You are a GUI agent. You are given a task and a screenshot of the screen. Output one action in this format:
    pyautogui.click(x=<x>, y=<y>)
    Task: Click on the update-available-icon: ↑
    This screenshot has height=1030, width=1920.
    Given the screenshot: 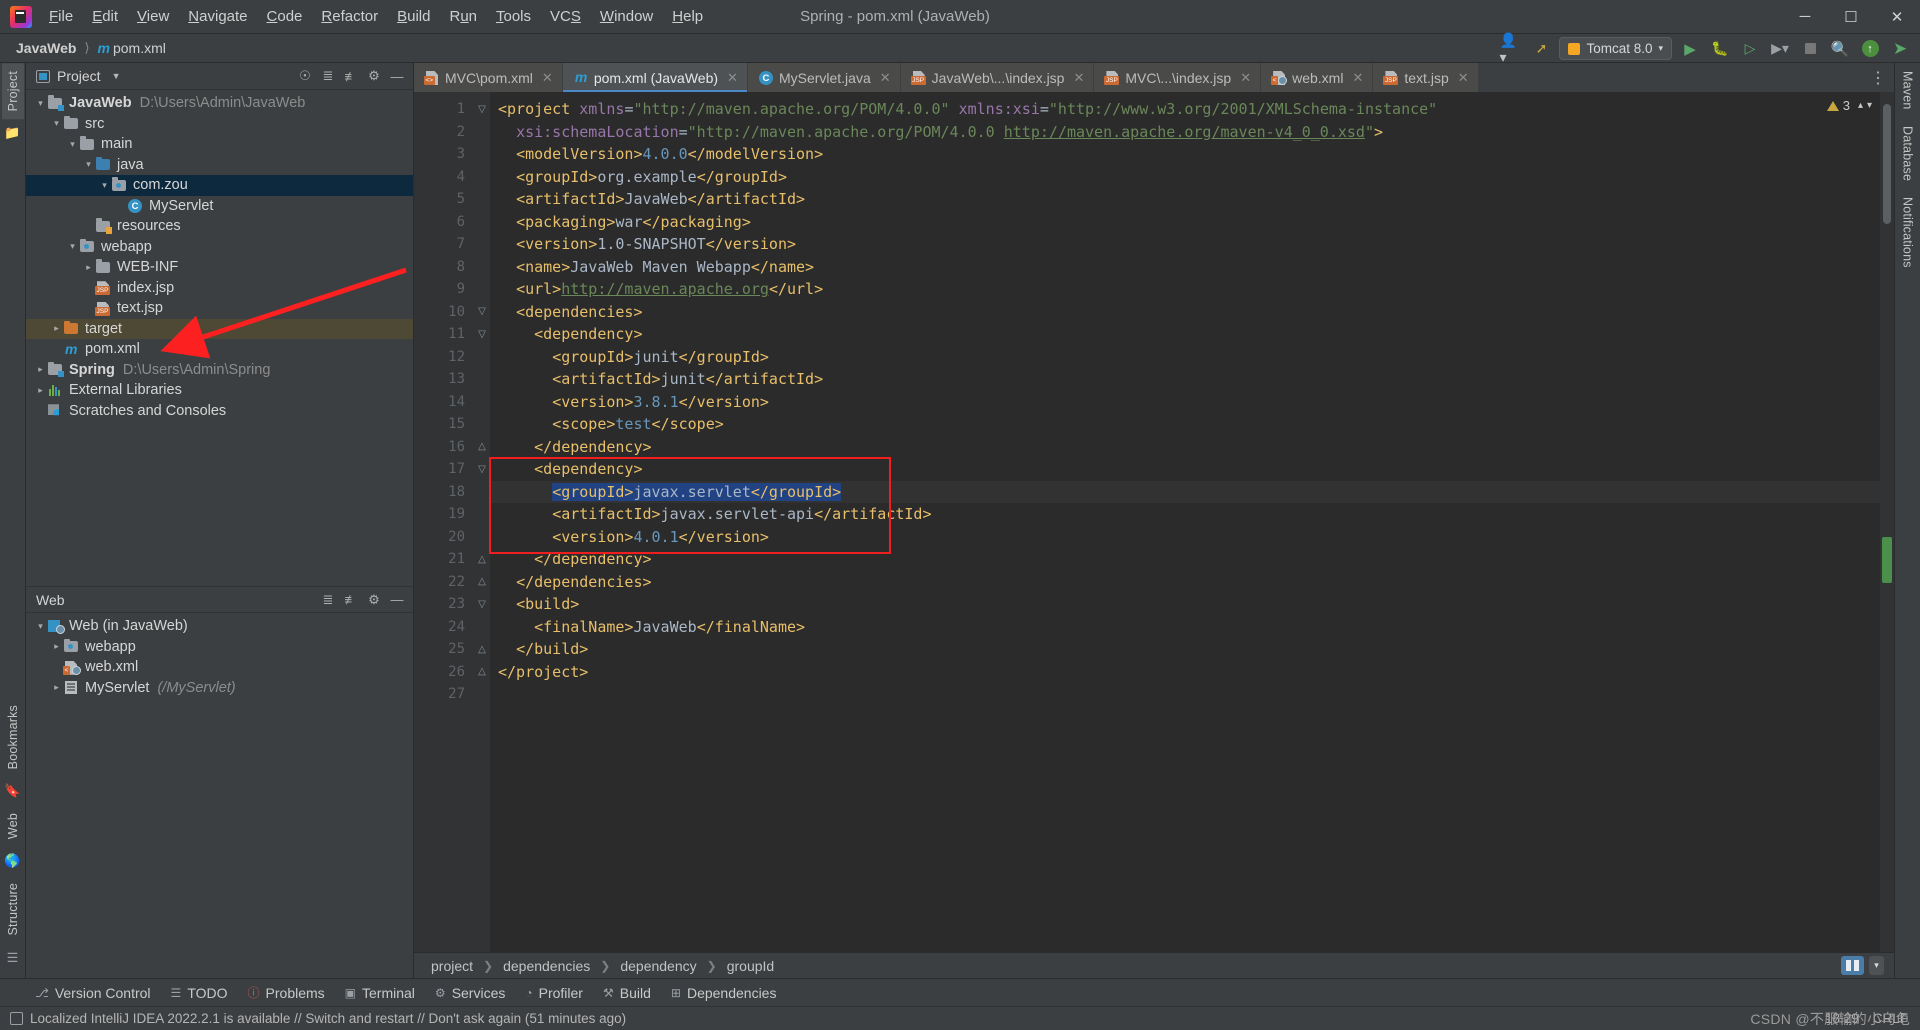 What is the action you would take?
    pyautogui.click(x=1870, y=48)
    